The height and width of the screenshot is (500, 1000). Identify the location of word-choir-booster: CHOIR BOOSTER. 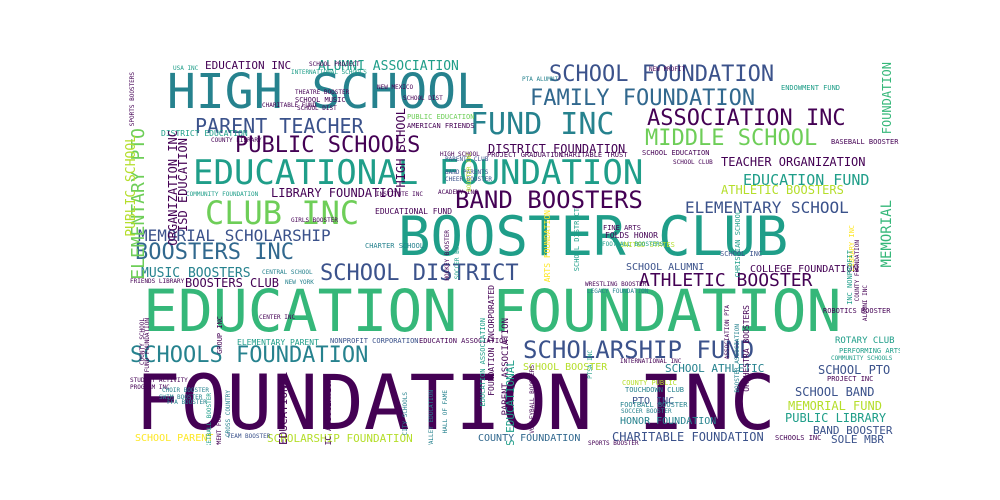
(185, 390).